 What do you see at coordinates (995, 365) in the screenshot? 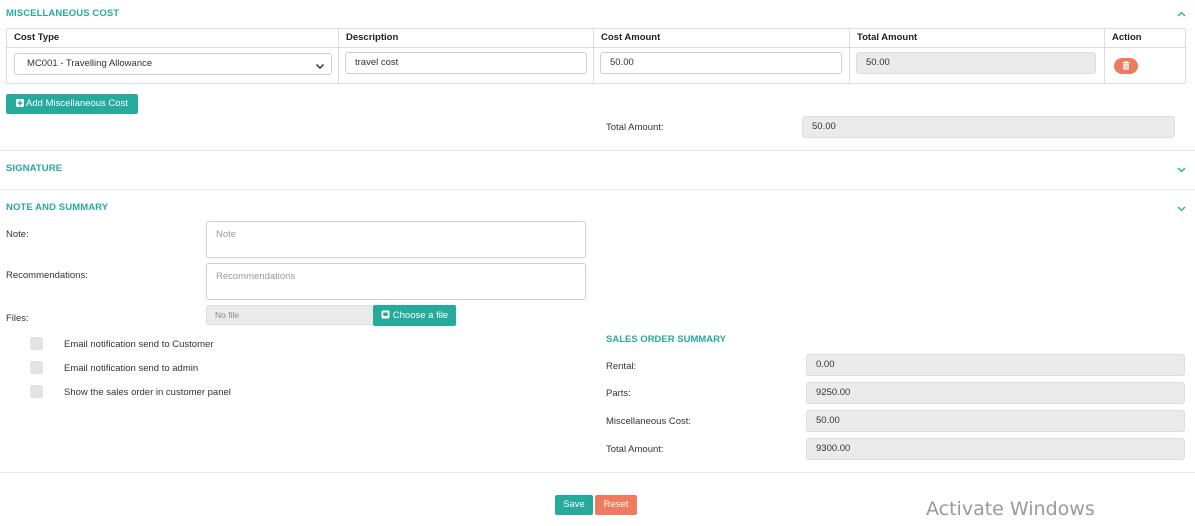
I see `rental-field: 0.00` at bounding box center [995, 365].